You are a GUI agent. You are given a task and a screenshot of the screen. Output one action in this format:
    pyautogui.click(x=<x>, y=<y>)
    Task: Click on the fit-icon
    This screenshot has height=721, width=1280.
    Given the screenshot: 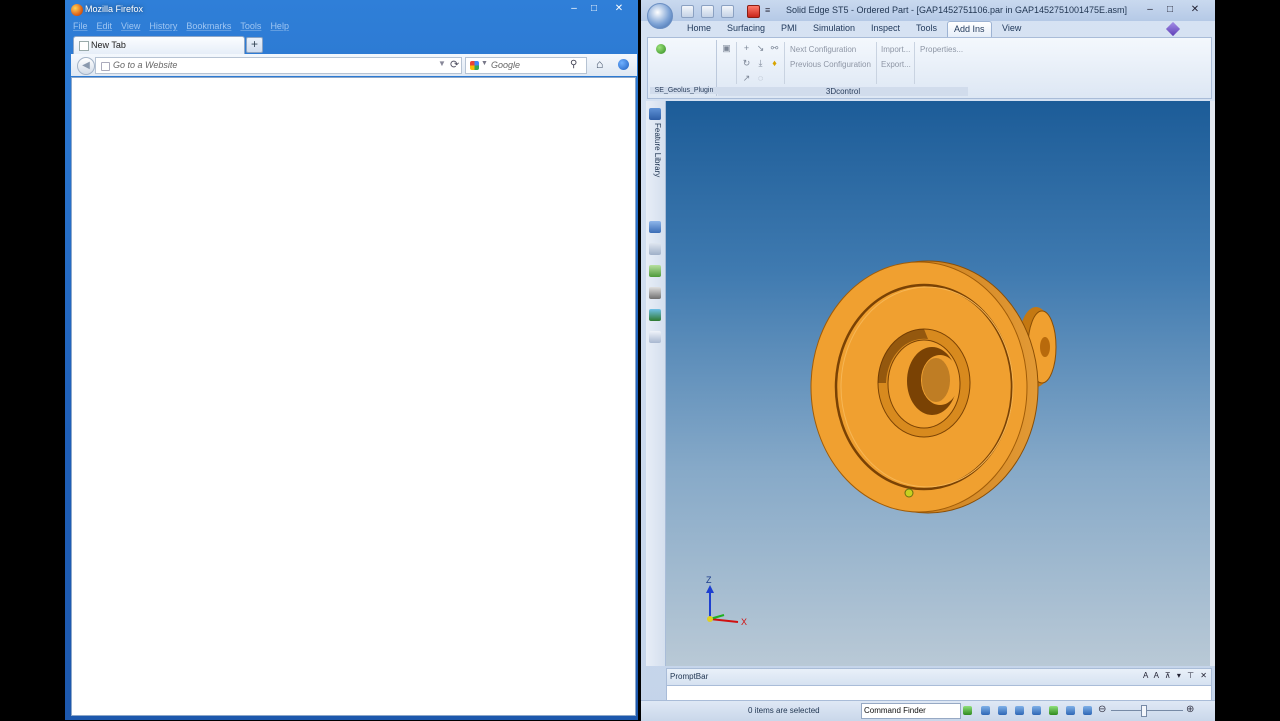 What is the action you would take?
    pyautogui.click(x=1019, y=710)
    